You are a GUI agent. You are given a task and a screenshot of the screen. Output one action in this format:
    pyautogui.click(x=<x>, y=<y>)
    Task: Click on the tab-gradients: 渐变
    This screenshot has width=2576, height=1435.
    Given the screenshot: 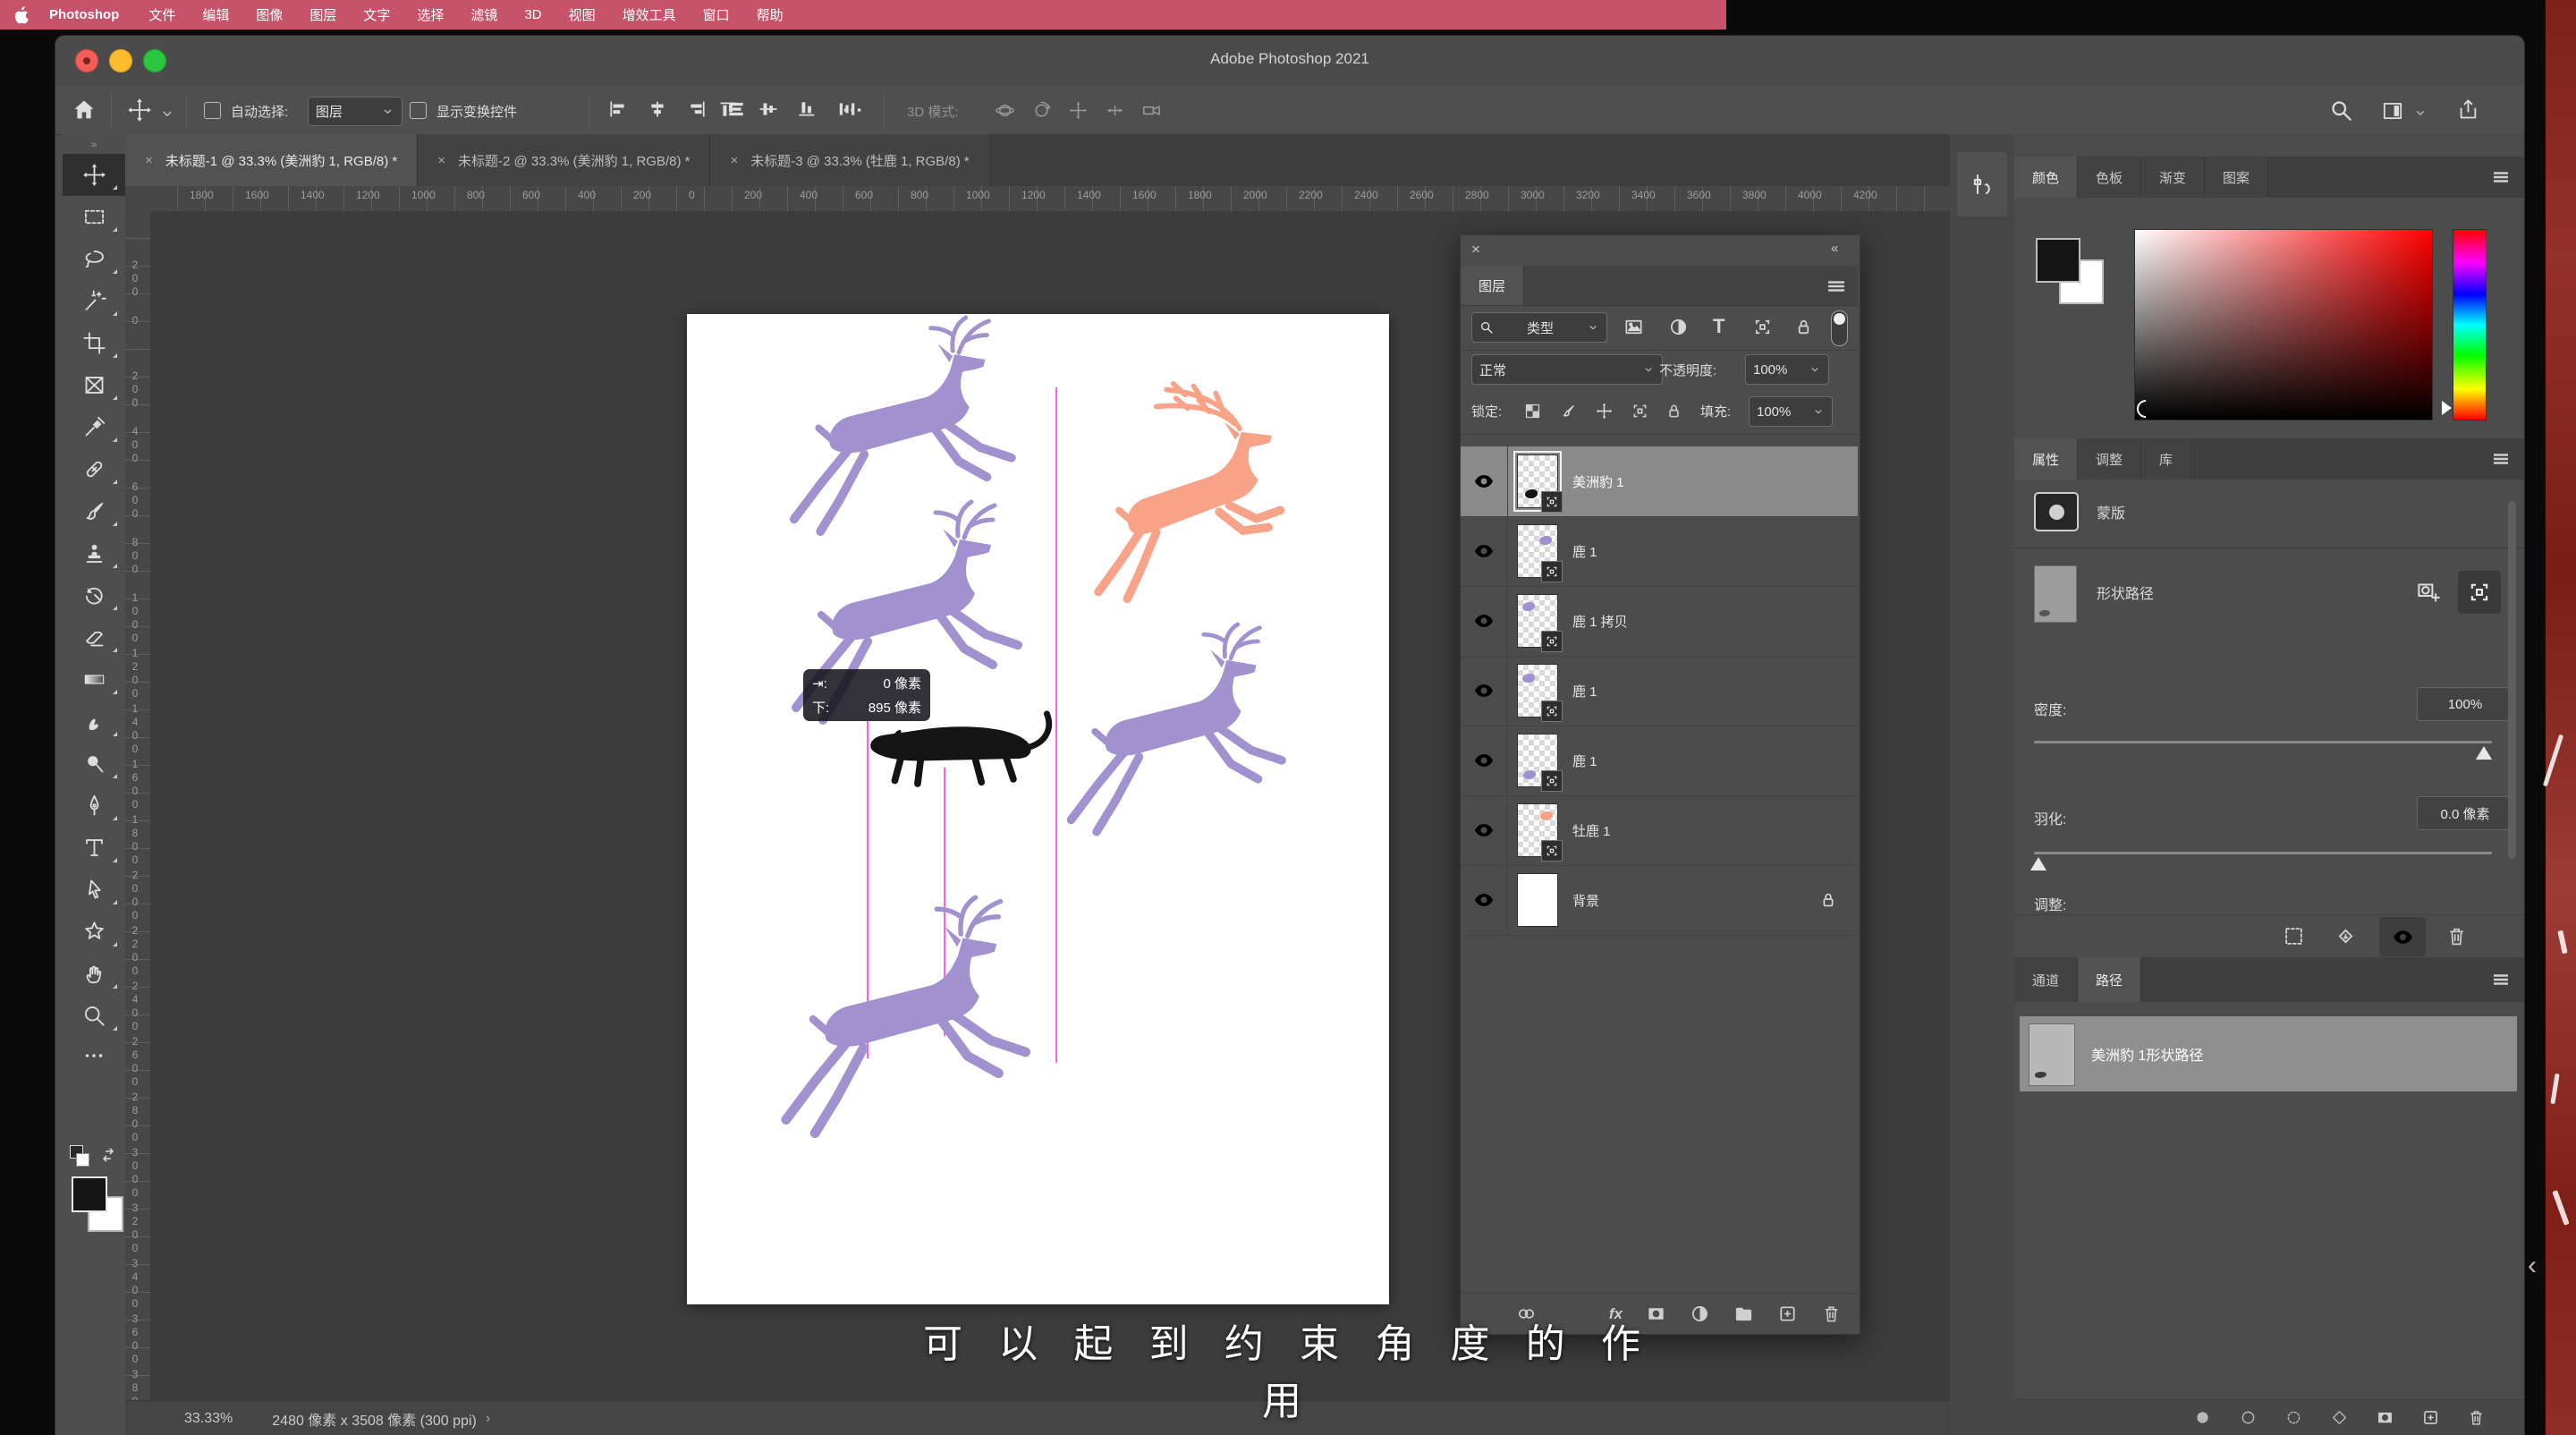 What is the action you would take?
    pyautogui.click(x=2173, y=177)
    